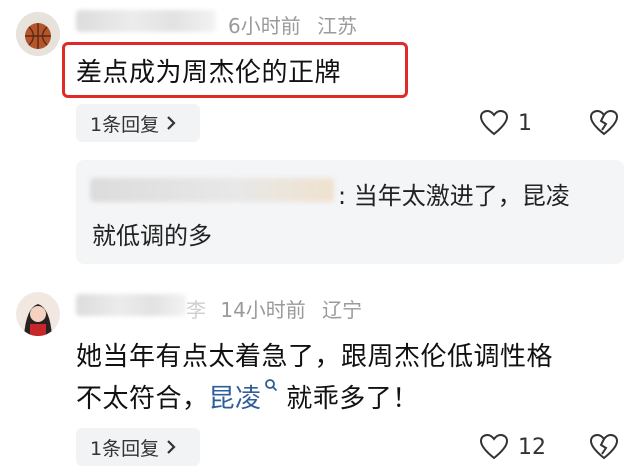 Image resolution: width=640 pixels, height=466 pixels. I want to click on search-icon, so click(270, 385).